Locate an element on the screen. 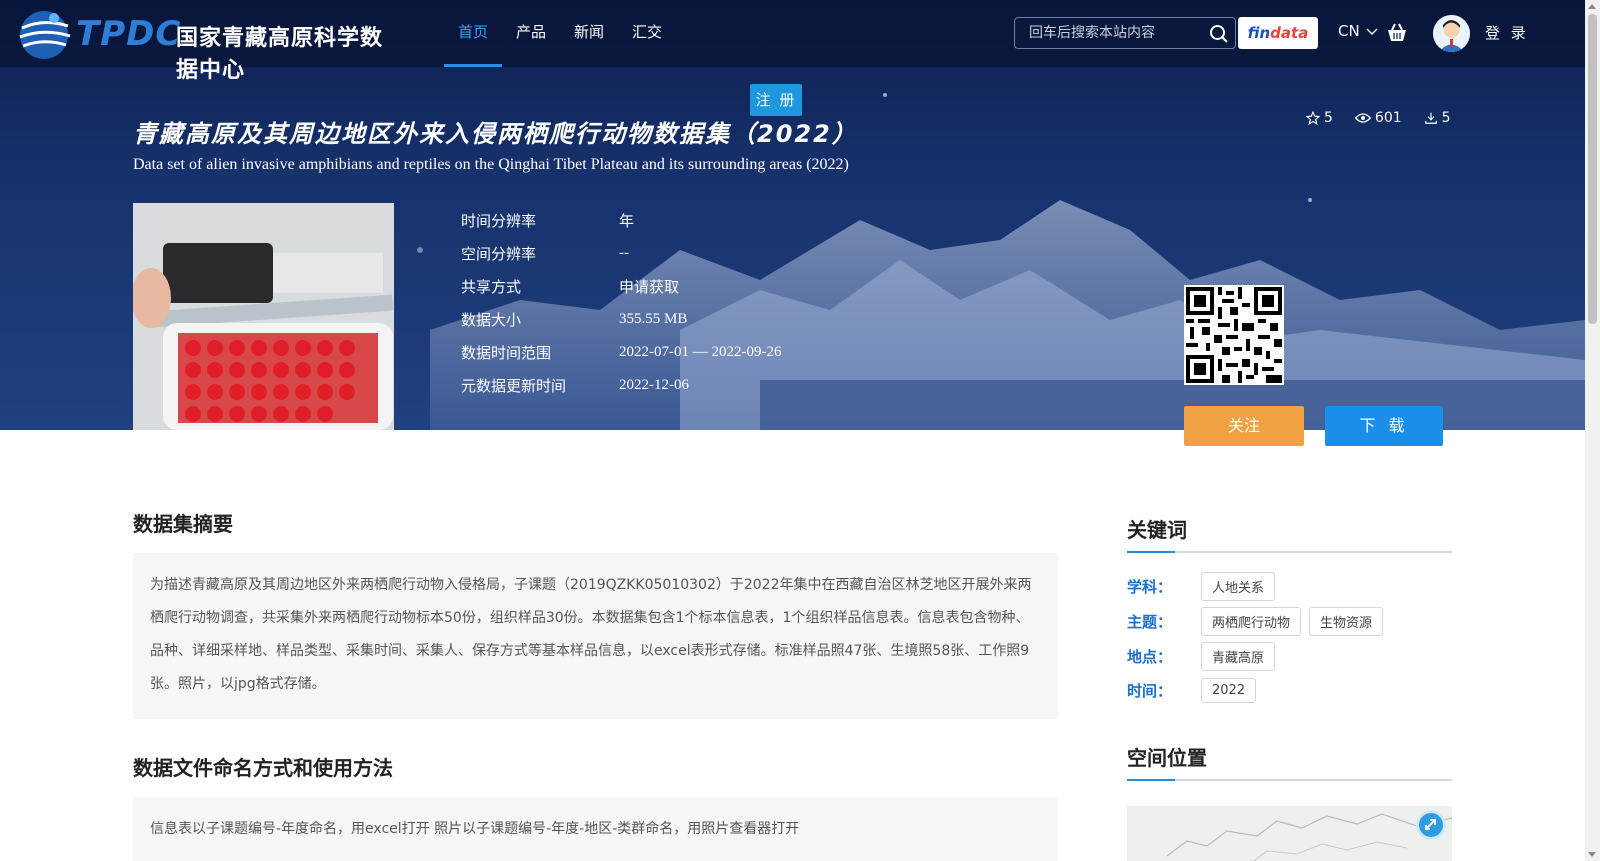 Image resolution: width=1600 pixels, height=861 pixels. keyword-row-place: 地点： 青藏高原 is located at coordinates (1205, 656).